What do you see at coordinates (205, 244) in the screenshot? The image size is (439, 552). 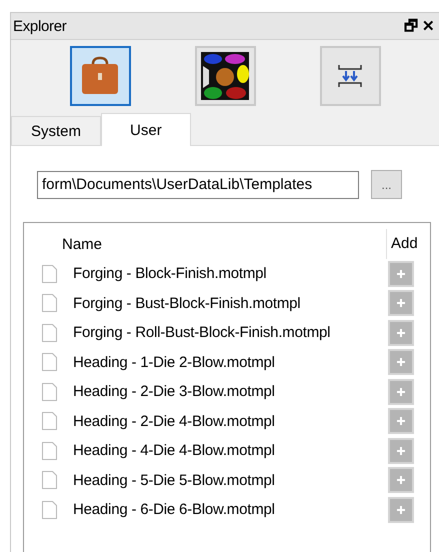 I see `column-header: Name` at bounding box center [205, 244].